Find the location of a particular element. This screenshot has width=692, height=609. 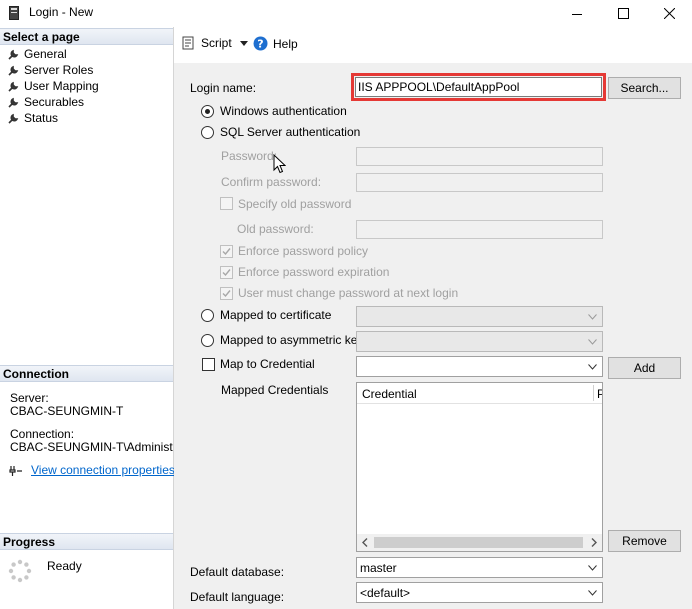

enforce-policy-label: Enforce password policy is located at coordinates (303, 251).